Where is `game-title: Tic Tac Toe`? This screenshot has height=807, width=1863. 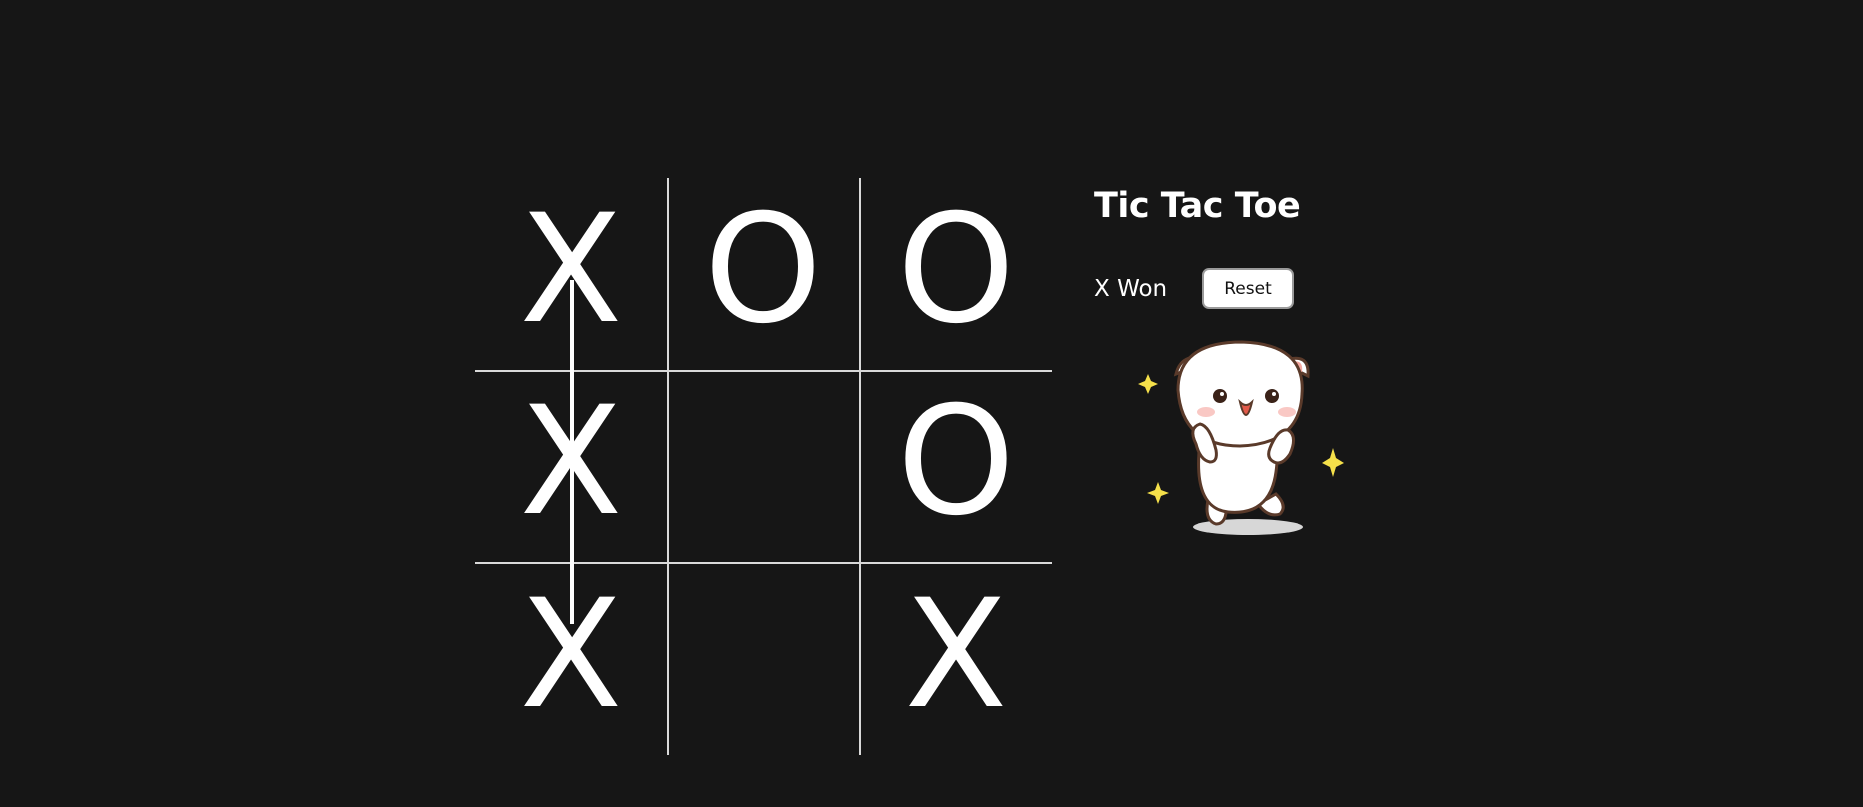 game-title: Tic Tac Toe is located at coordinates (1197, 206).